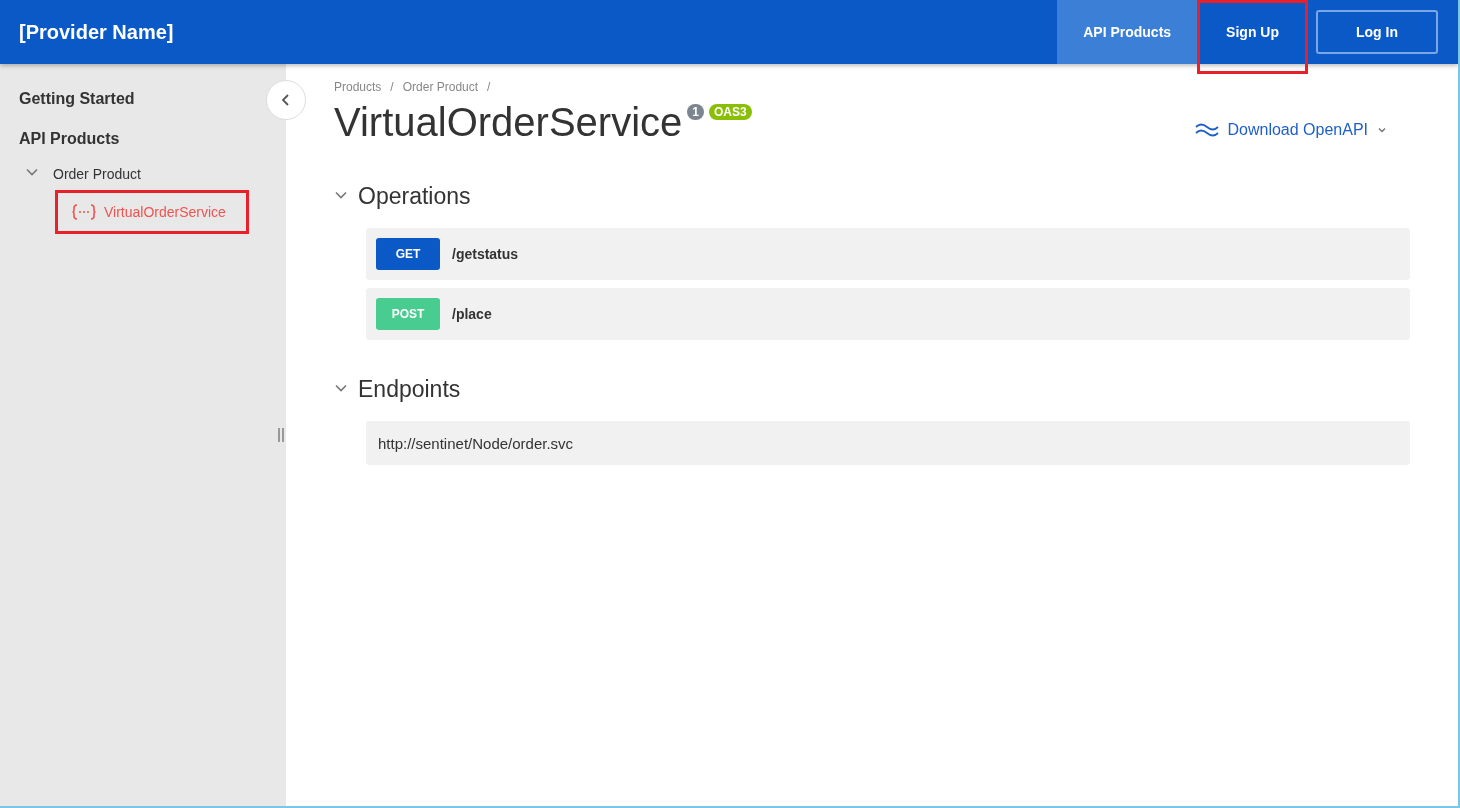 This screenshot has height=808, width=1460. I want to click on tree-item: Order Product, so click(97, 174).